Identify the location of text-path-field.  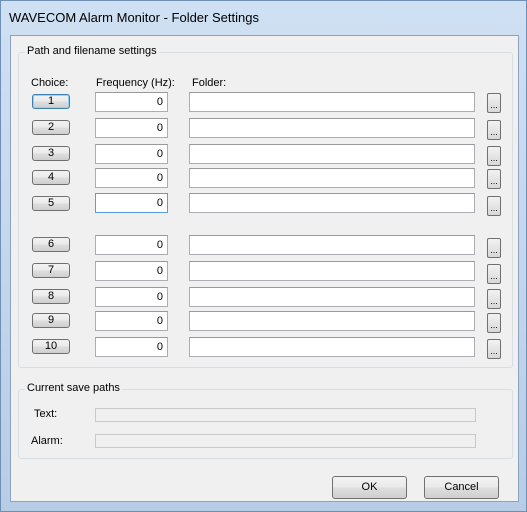
(285, 415).